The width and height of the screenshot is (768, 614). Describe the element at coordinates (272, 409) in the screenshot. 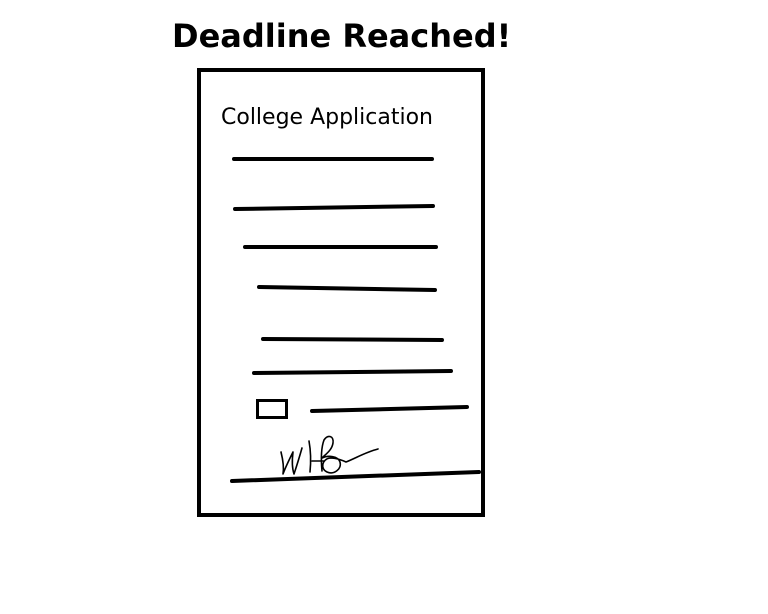

I see `checkbox` at that location.